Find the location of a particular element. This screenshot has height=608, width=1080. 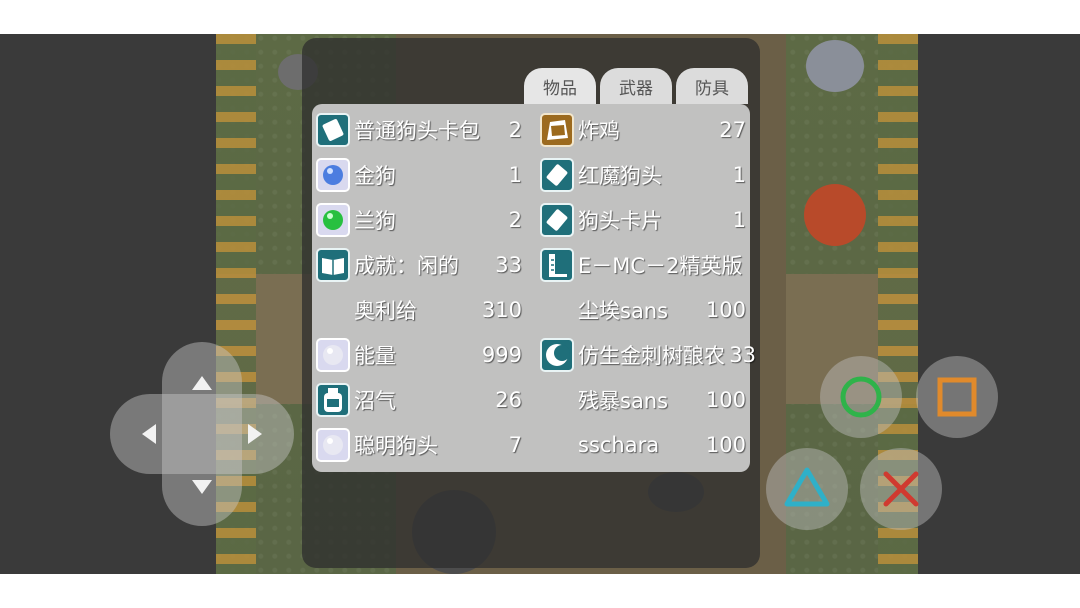

item-row-biogas: 沼气 26 is located at coordinates (421, 400).